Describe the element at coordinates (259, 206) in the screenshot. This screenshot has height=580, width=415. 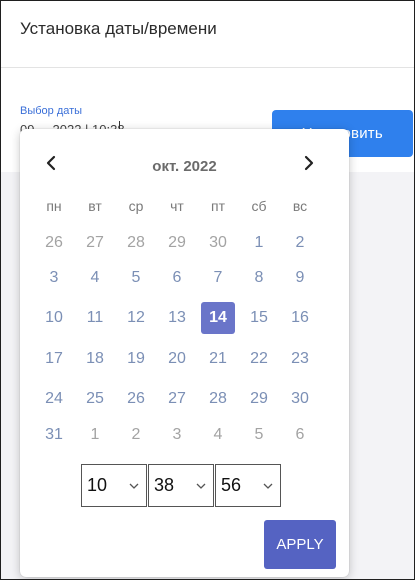
I see `weekday-label: сб` at that location.